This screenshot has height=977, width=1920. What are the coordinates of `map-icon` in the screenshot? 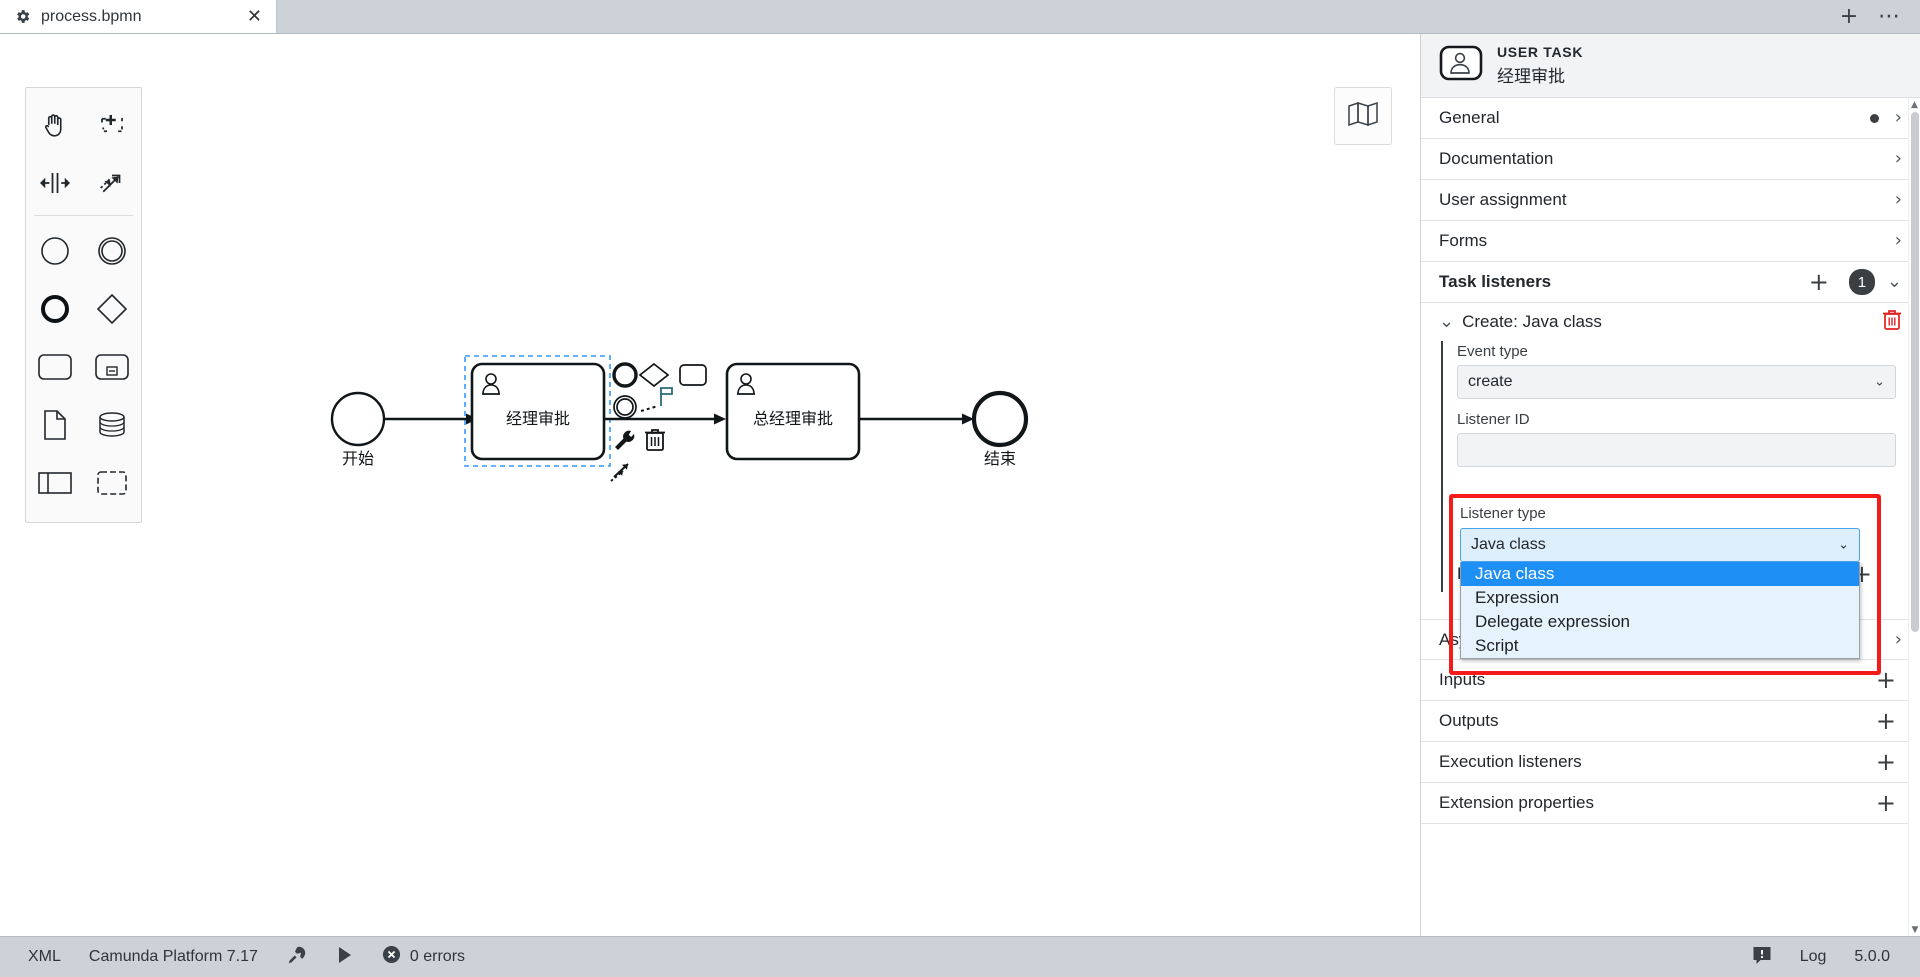 It's located at (1363, 116).